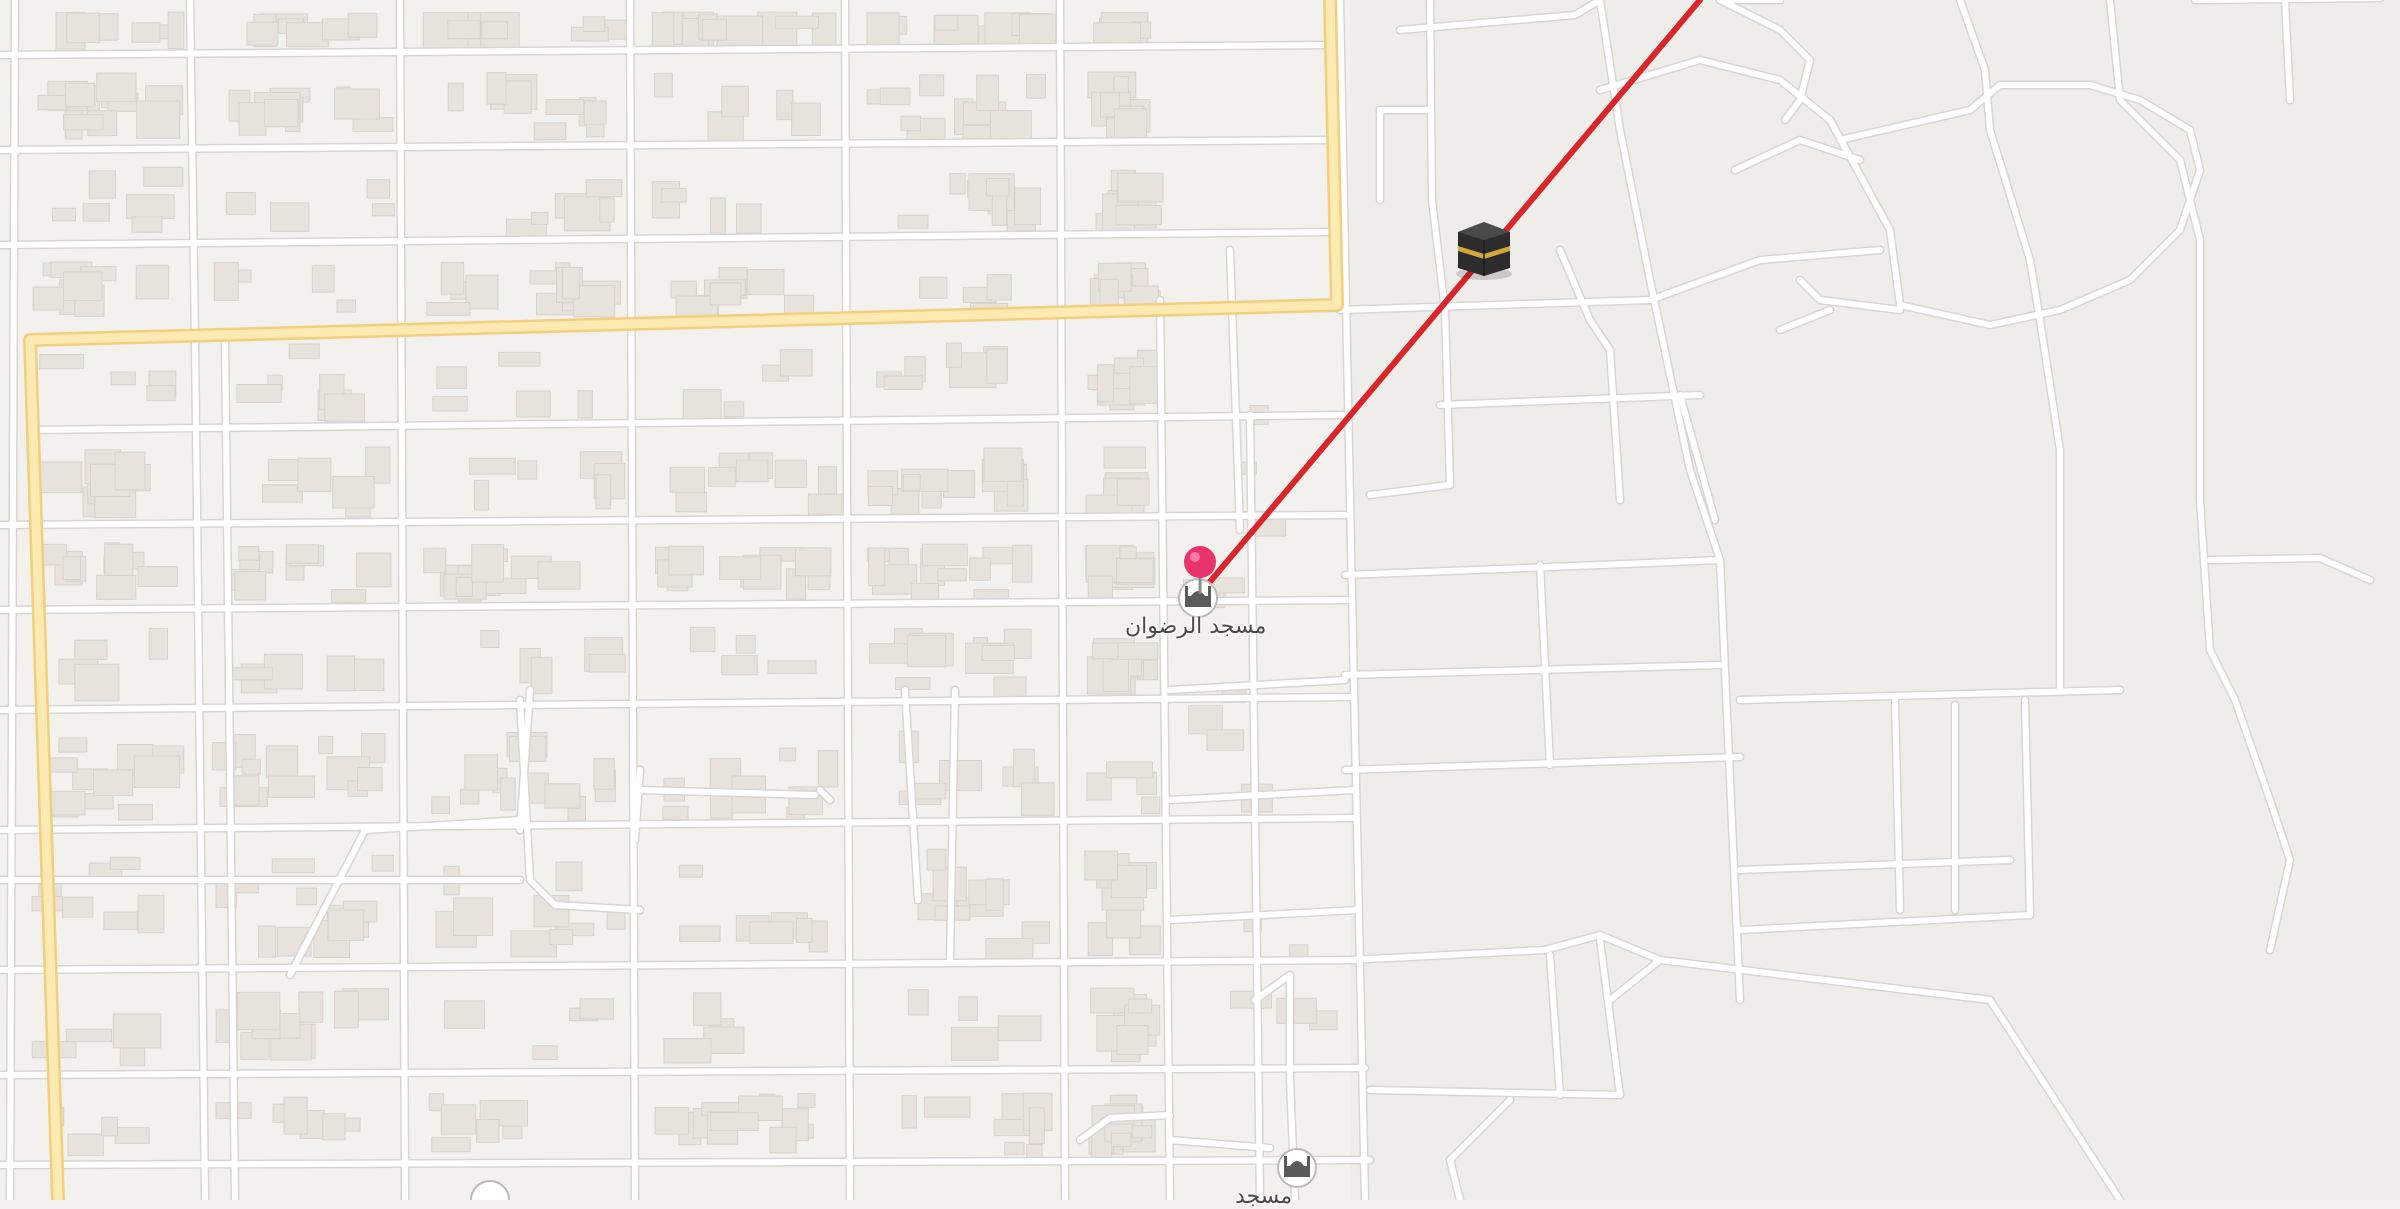 Image resolution: width=2400 pixels, height=1209 pixels. I want to click on mosque-poi-selected, so click(1198, 598).